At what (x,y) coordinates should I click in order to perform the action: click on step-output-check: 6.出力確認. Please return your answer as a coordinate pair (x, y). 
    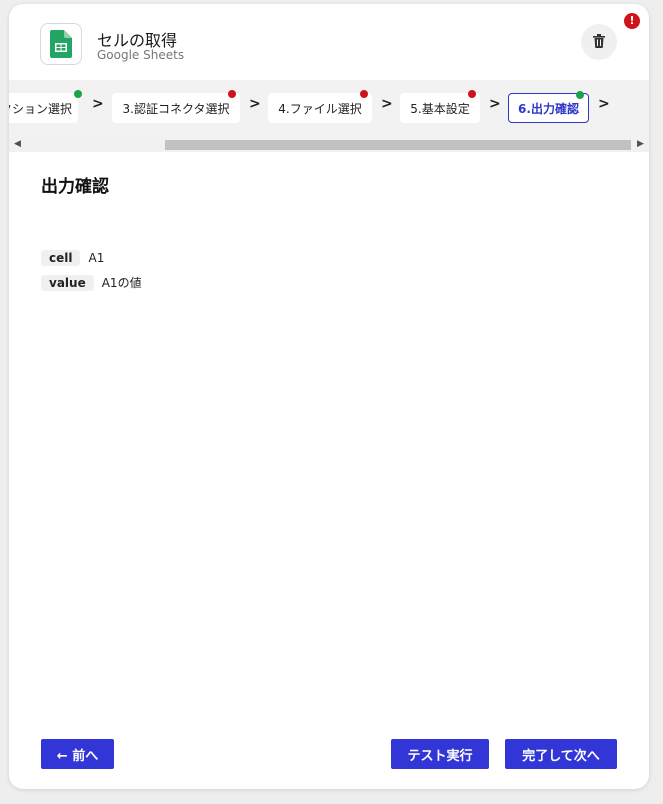
    Looking at the image, I should click on (548, 107).